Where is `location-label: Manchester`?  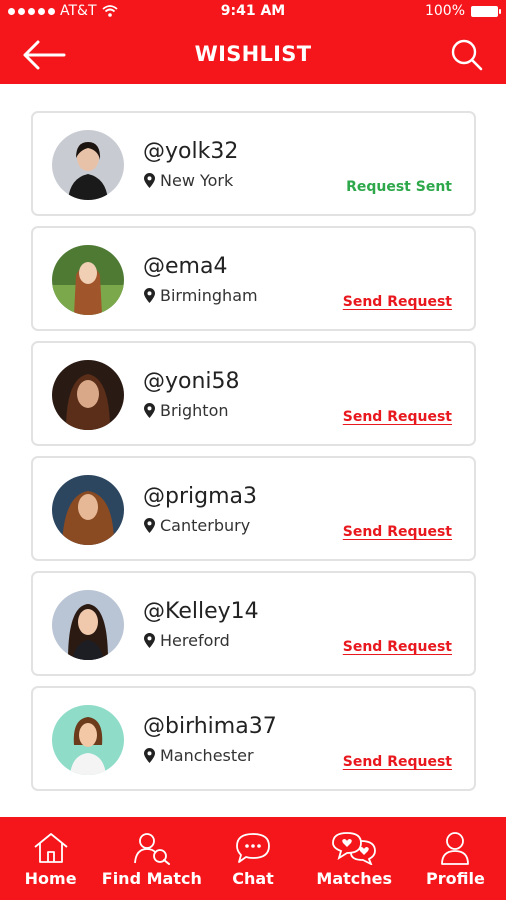
location-label: Manchester is located at coordinates (207, 755).